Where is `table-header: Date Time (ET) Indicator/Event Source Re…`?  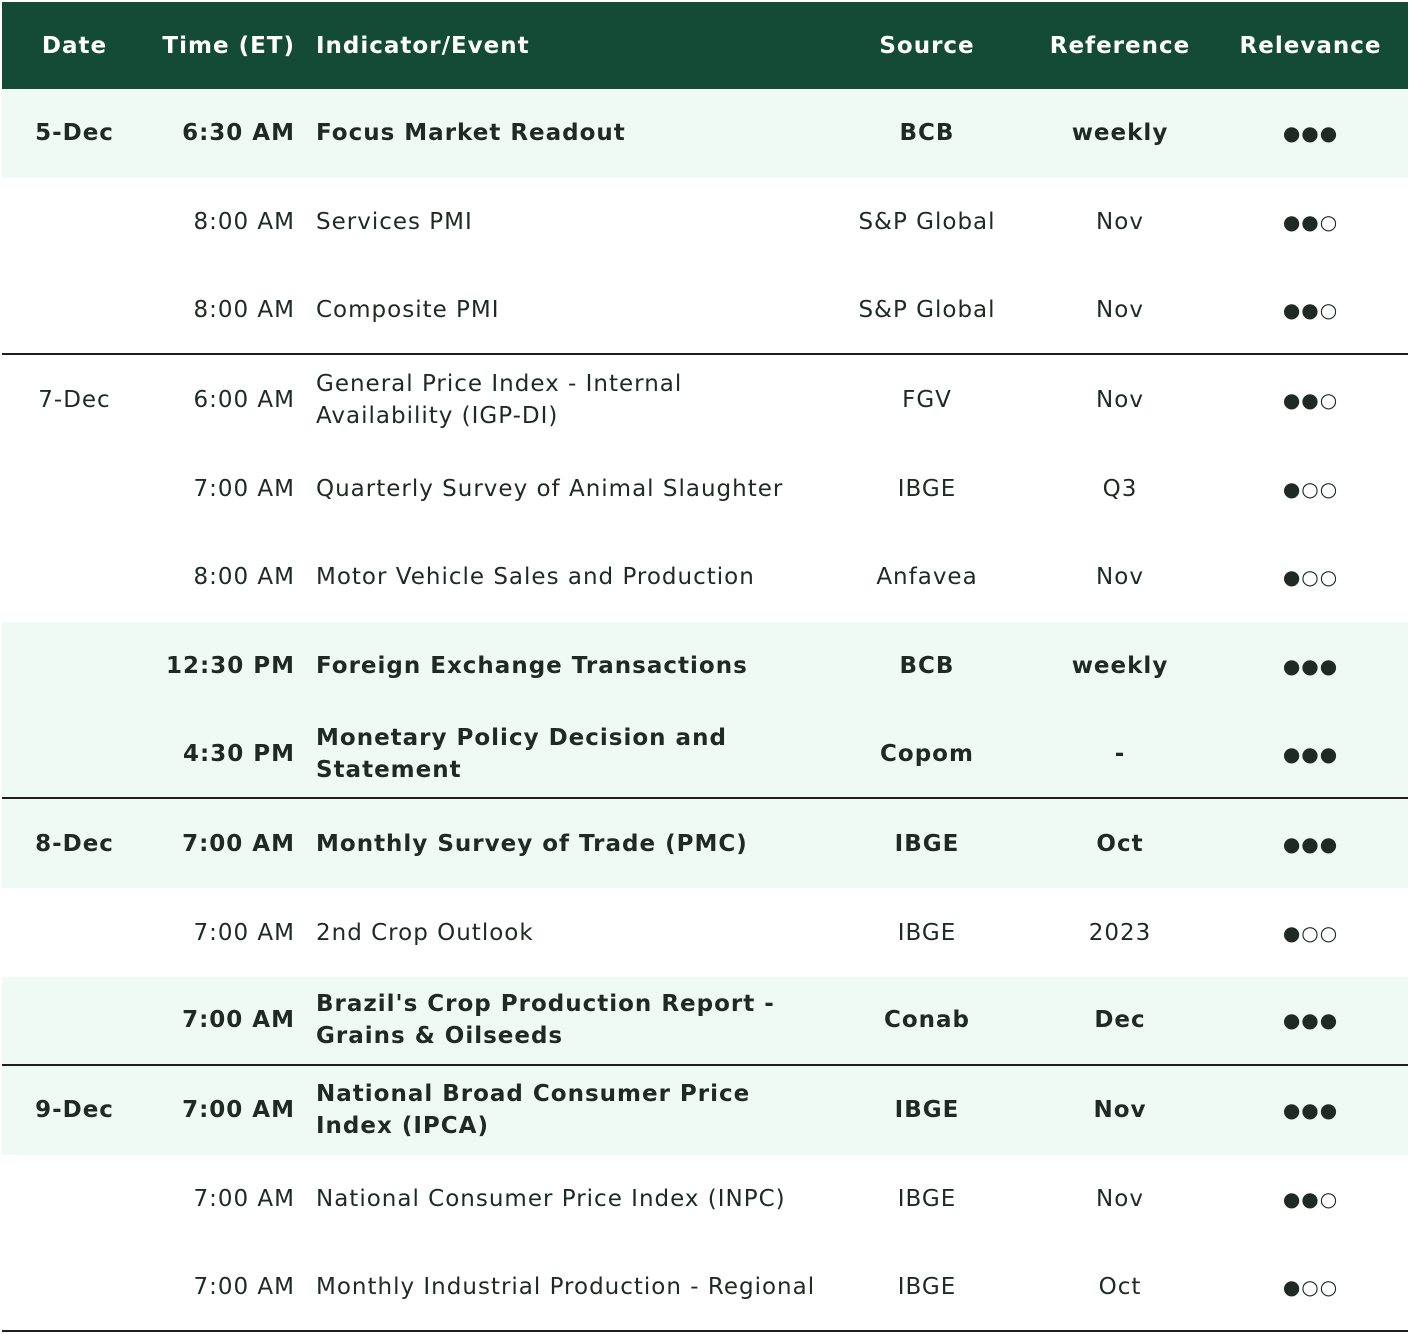 table-header: Date Time (ET) Indicator/Event Source Re… is located at coordinates (705, 45).